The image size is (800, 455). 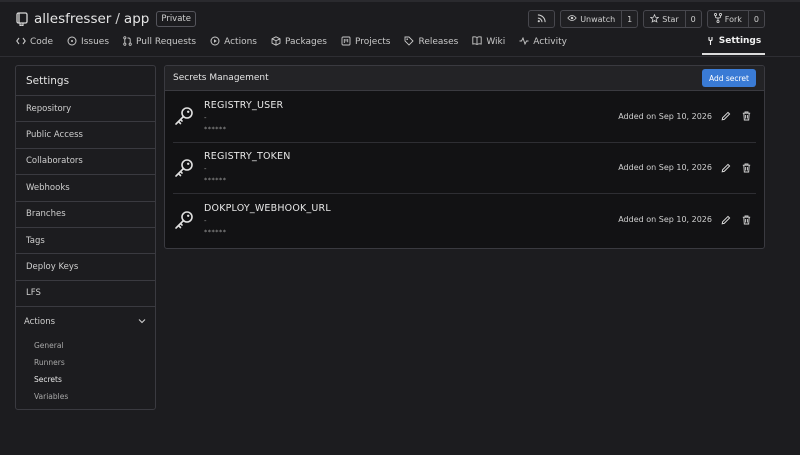 What do you see at coordinates (85, 109) in the screenshot?
I see `sidebar-item-repository: Repository` at bounding box center [85, 109].